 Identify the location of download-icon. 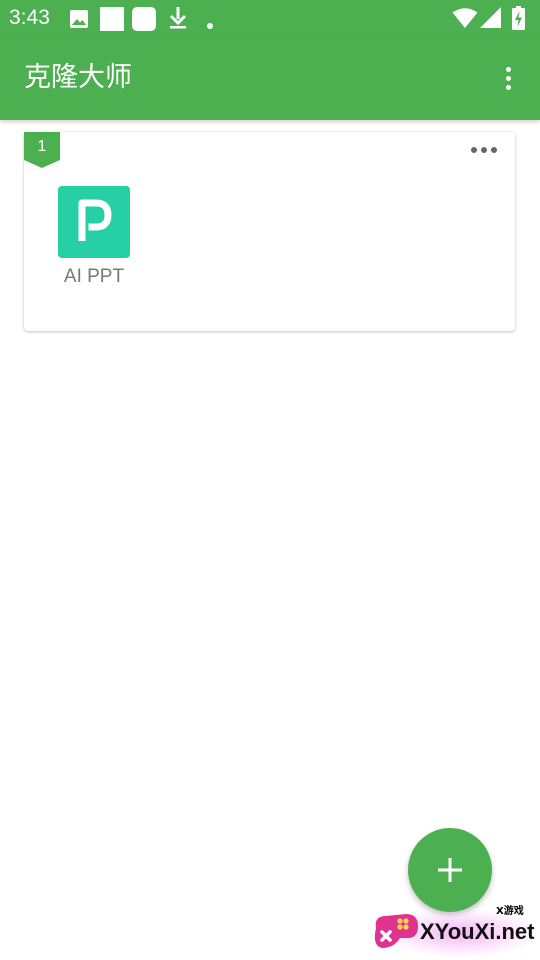
(178, 18).